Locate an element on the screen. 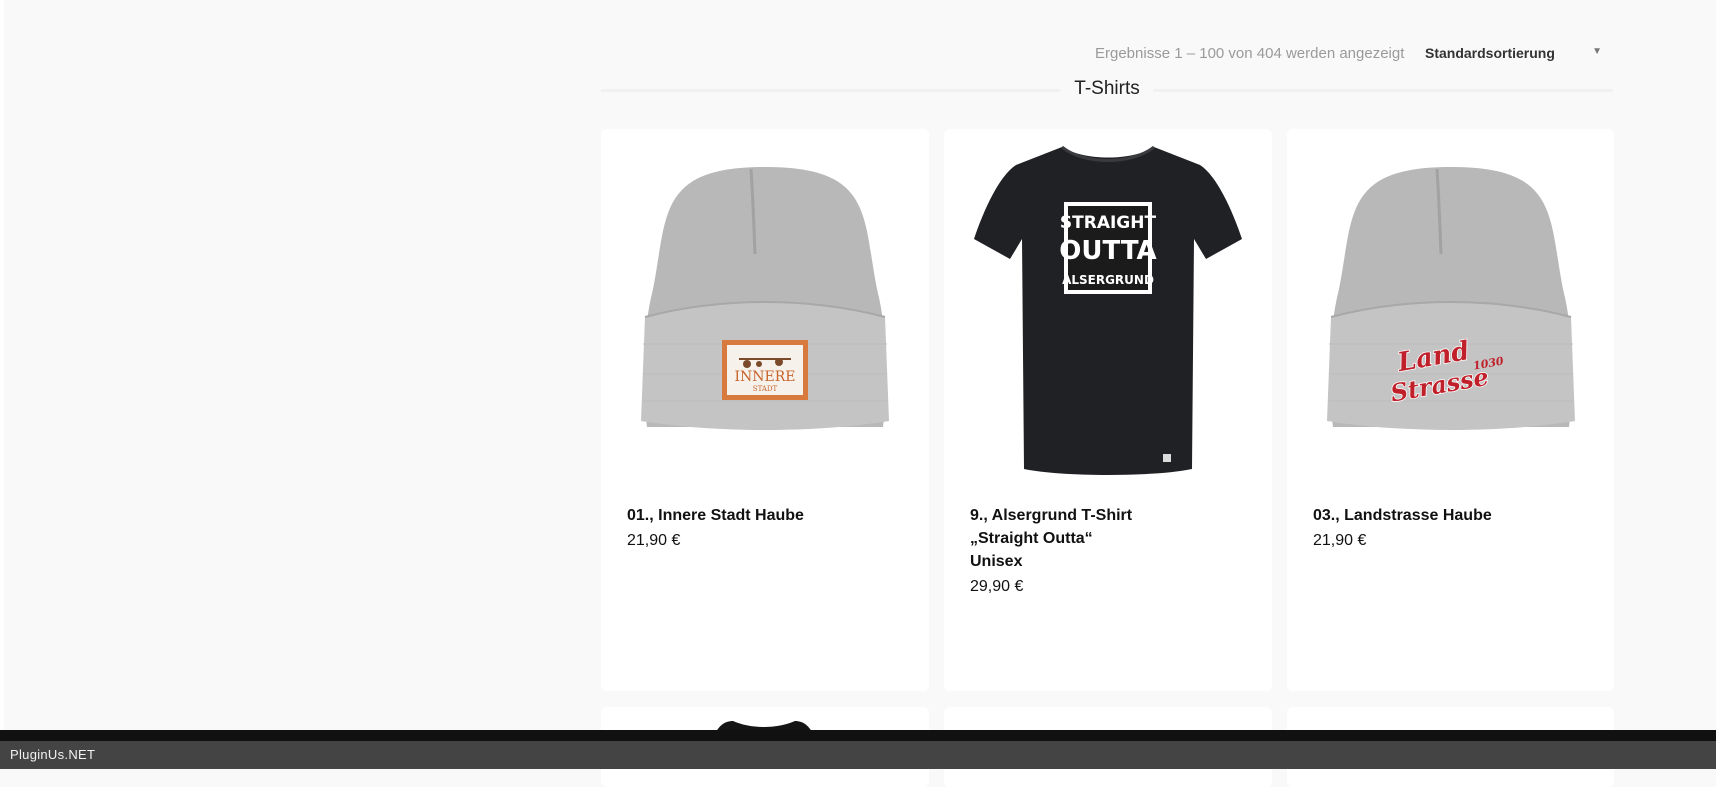 The width and height of the screenshot is (1716, 787). print-line1: STRAIGHT is located at coordinates (1108, 223).